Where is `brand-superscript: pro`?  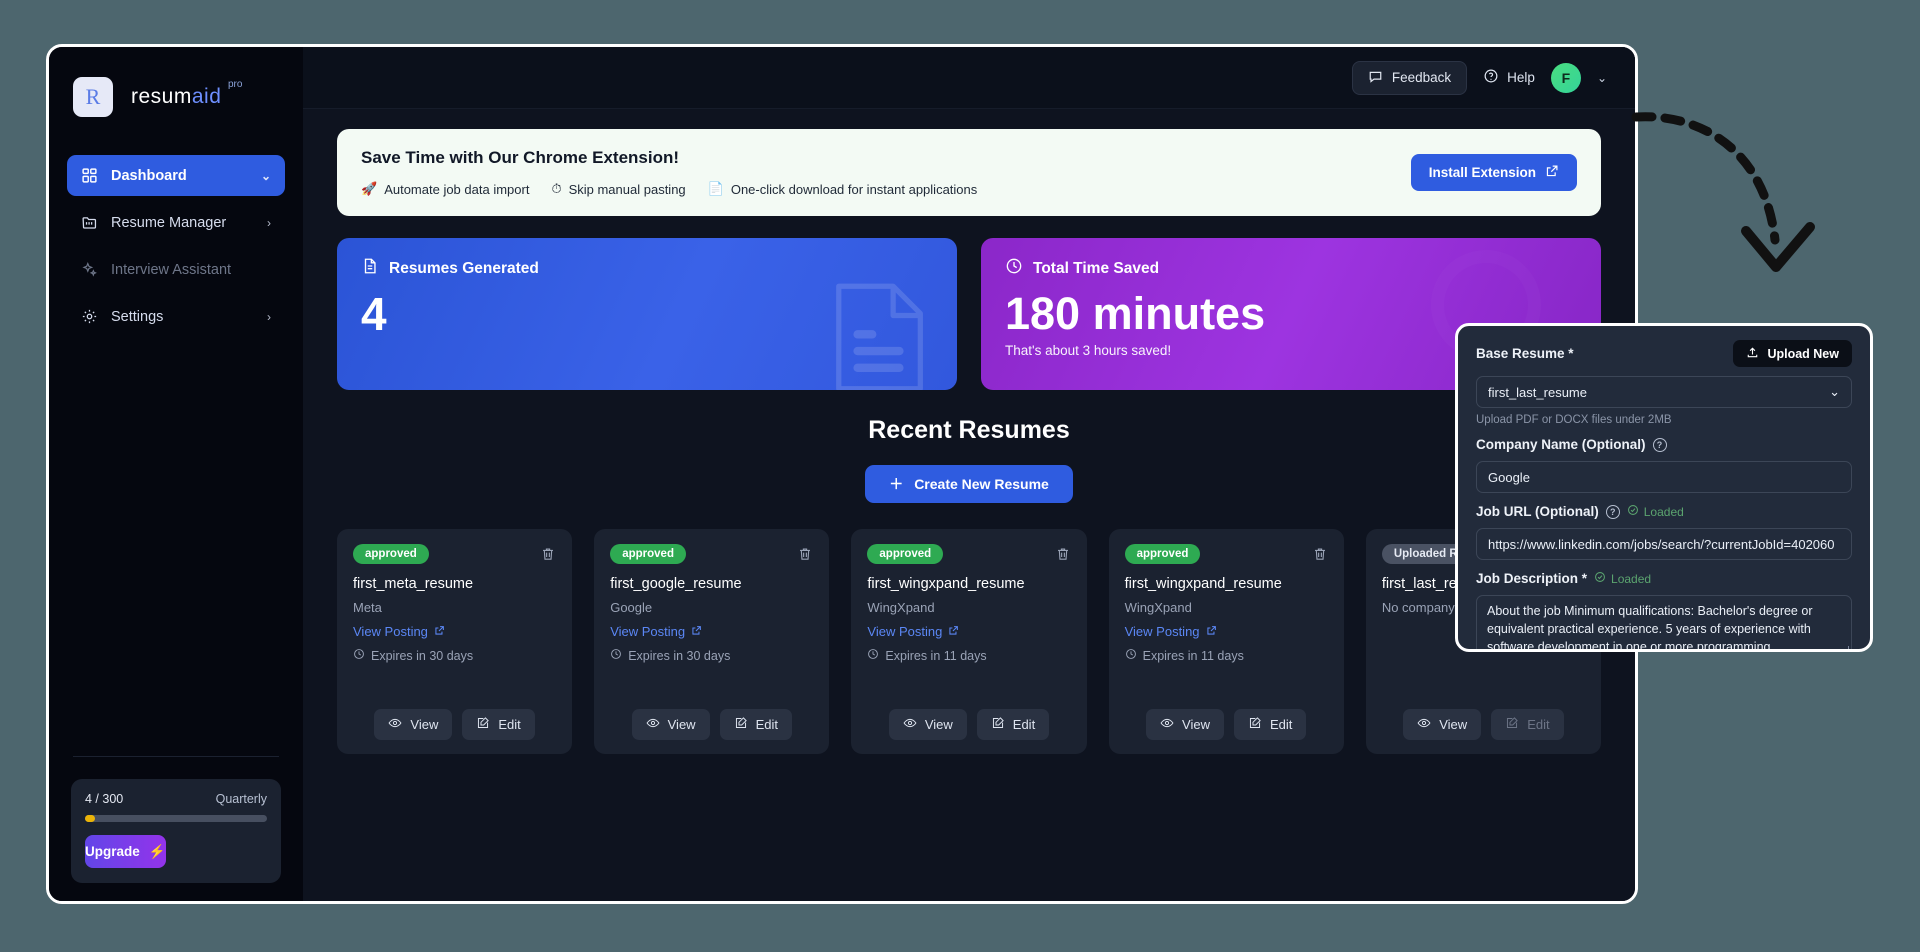
brand-superscript: pro is located at coordinates (235, 84).